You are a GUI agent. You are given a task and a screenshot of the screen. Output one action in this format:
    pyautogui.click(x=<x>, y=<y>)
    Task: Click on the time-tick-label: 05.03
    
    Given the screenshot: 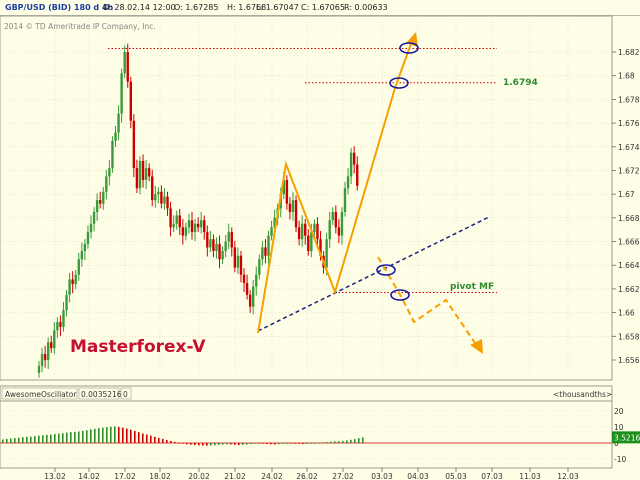 What is the action you would take?
    pyautogui.click(x=456, y=476)
    